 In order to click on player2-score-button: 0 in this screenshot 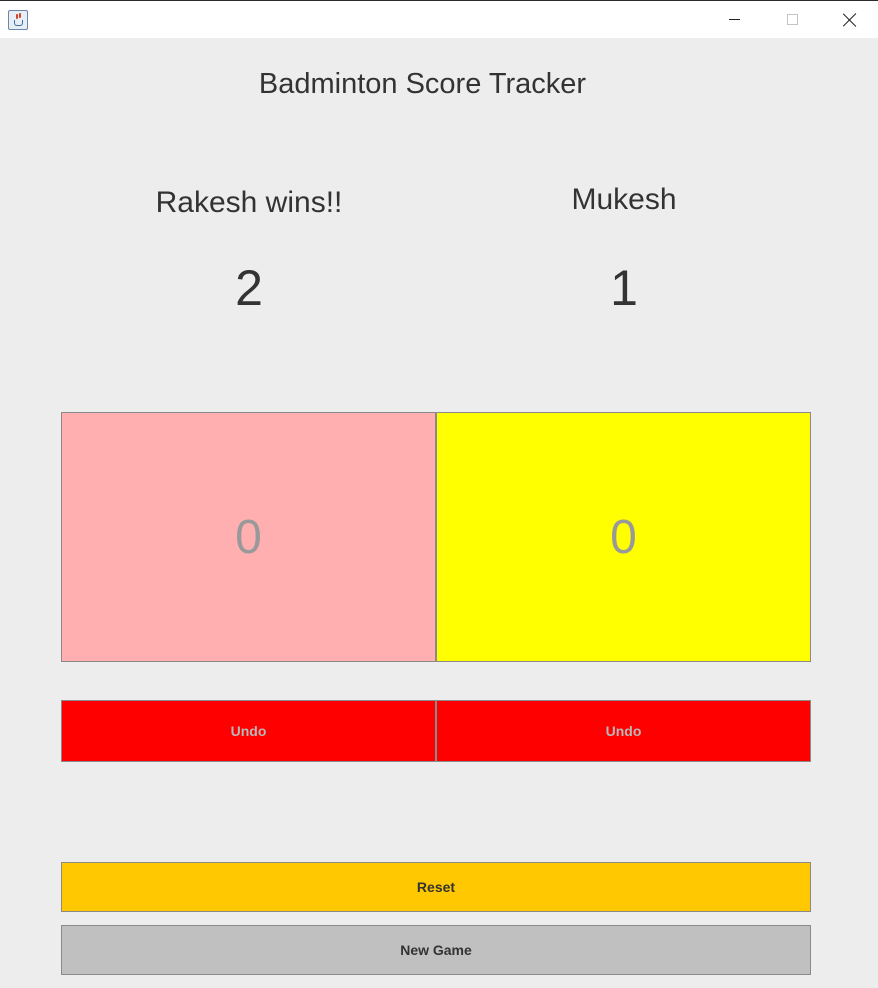, I will do `click(623, 537)`.